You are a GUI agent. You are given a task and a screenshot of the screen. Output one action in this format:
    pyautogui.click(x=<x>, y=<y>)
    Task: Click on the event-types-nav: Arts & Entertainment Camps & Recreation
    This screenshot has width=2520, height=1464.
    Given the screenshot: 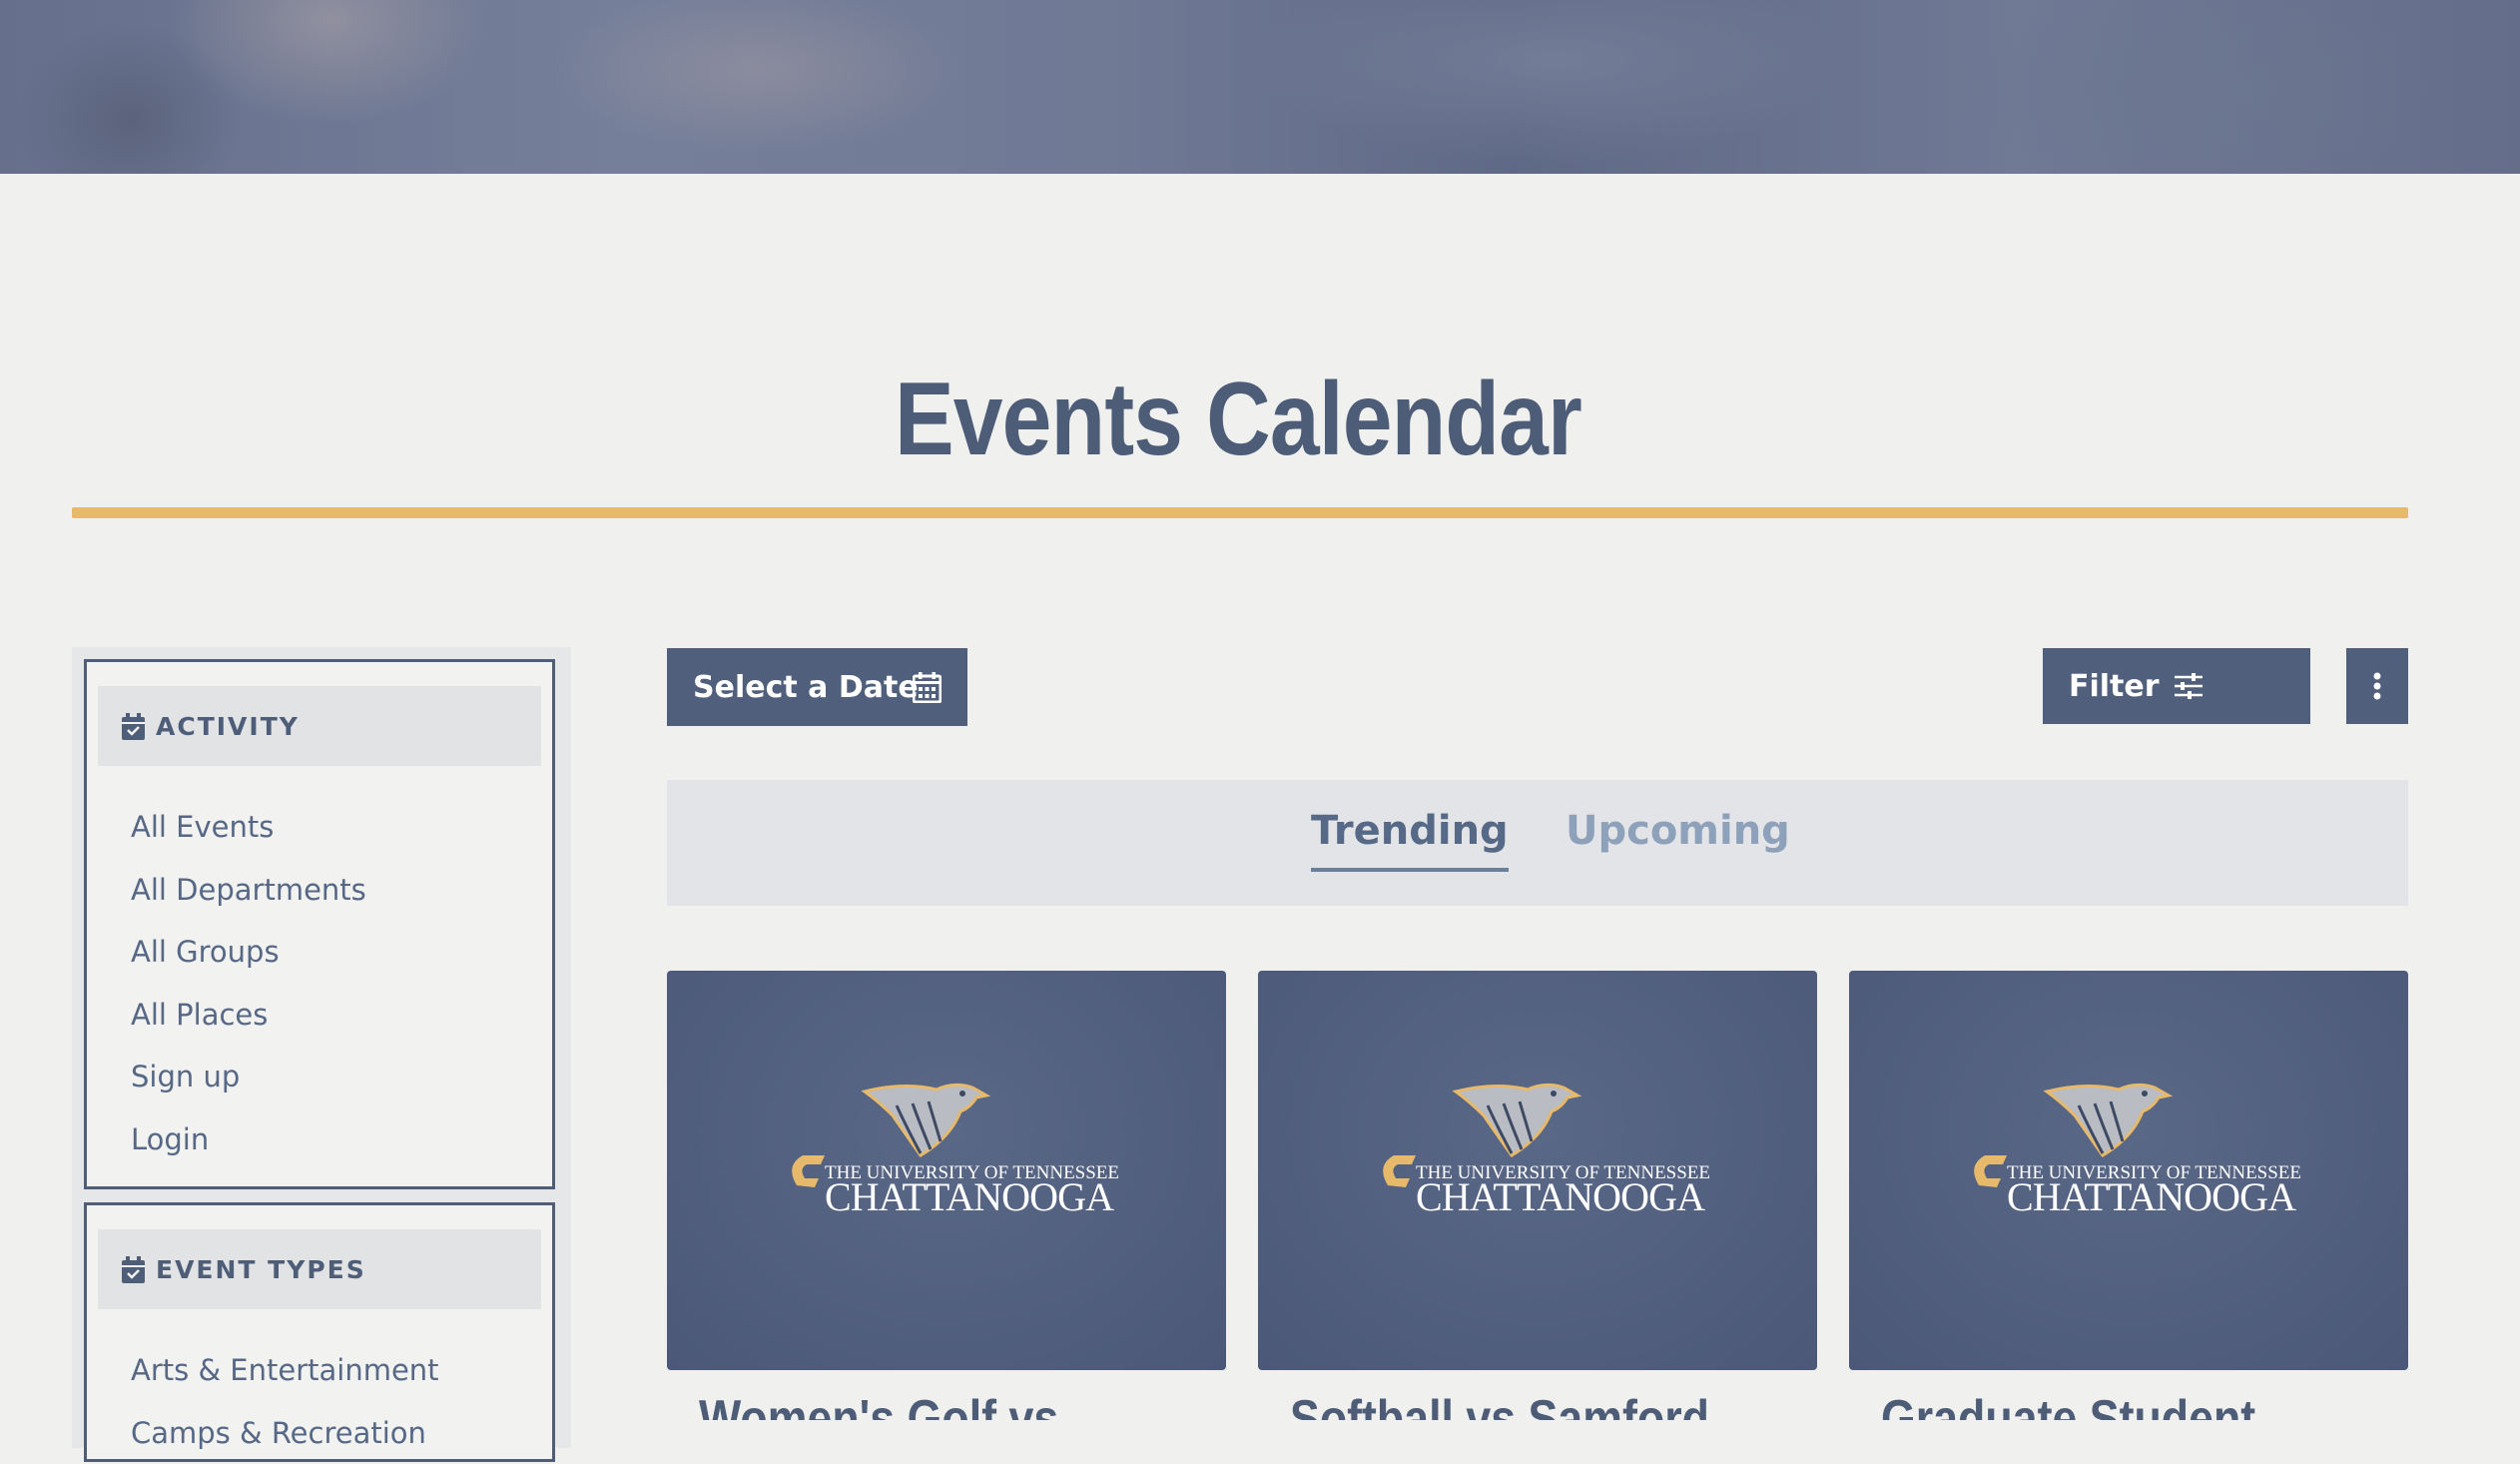 What is the action you would take?
    pyautogui.click(x=319, y=1401)
    